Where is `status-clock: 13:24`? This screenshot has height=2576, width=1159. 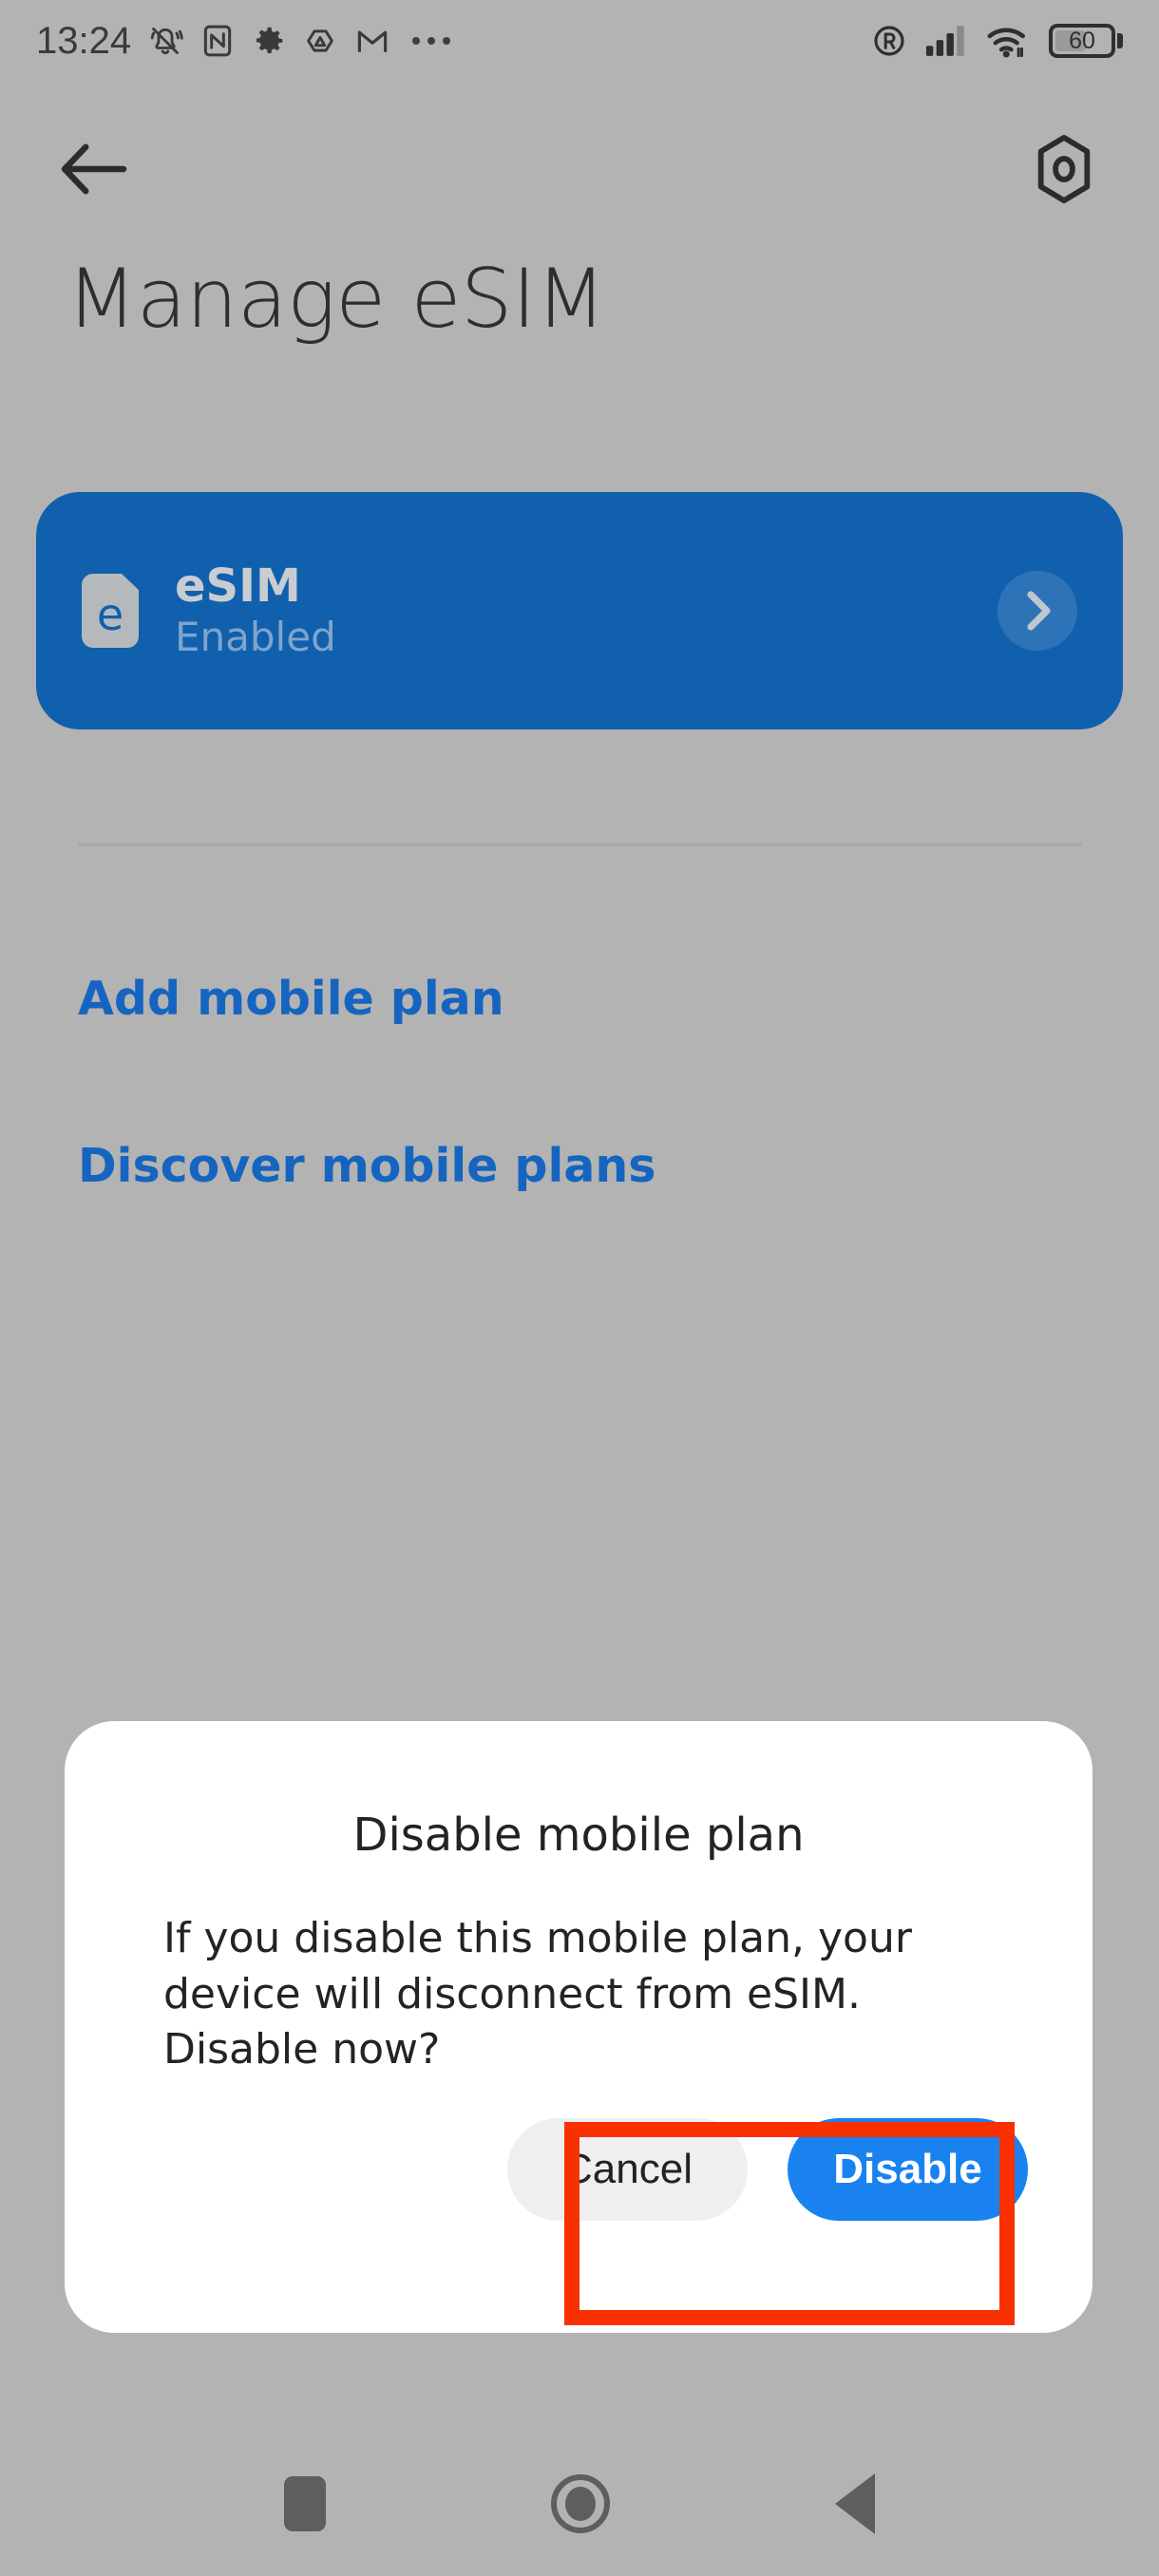
status-clock: 13:24 is located at coordinates (84, 40).